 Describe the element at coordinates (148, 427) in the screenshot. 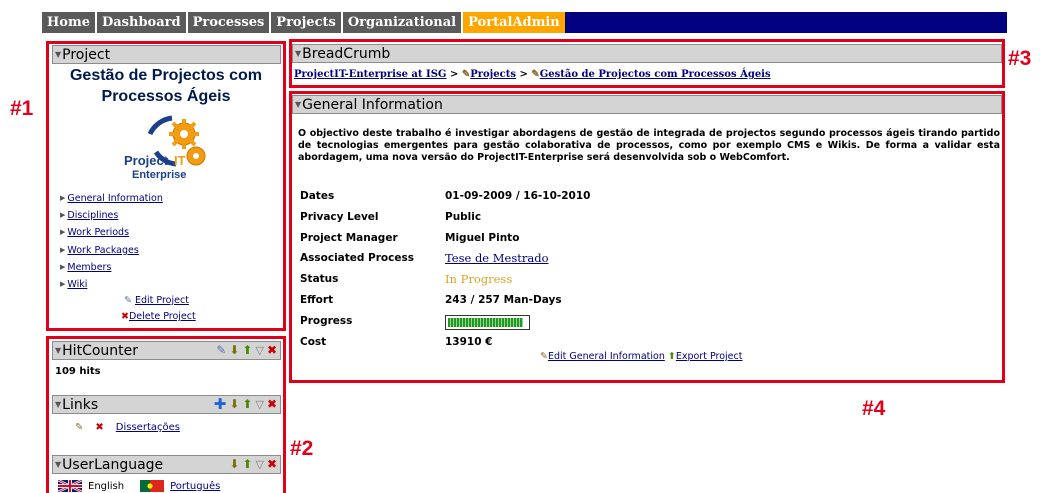

I see `link-dissertacoes: Dissertações` at that location.